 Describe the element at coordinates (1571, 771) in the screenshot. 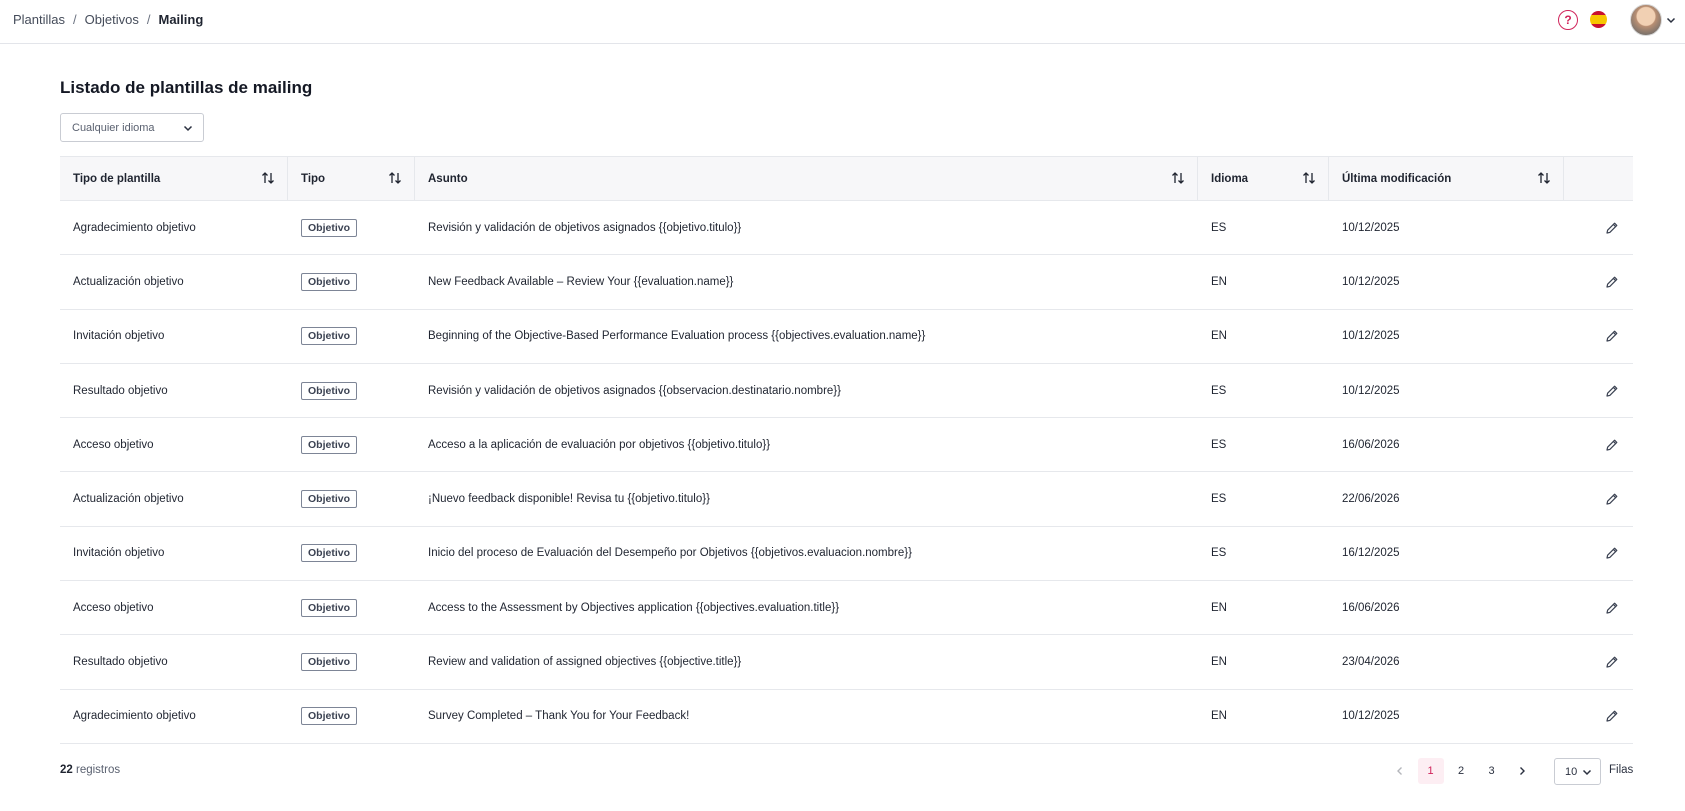

I see `rows-per-page-value: 10` at that location.